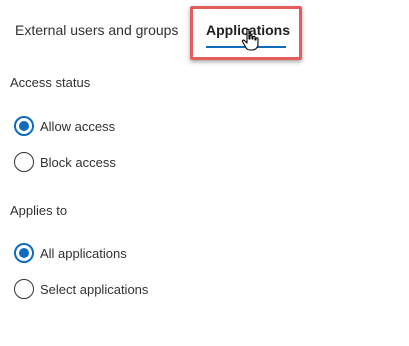  I want to click on radio-block-access: Block access, so click(65, 162).